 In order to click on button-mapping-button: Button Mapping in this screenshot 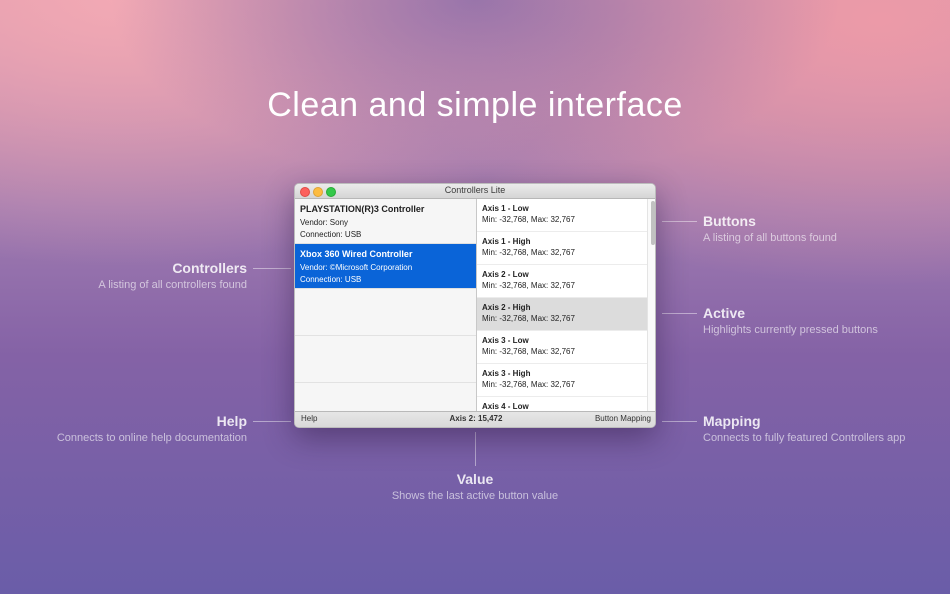, I will do `click(623, 418)`.